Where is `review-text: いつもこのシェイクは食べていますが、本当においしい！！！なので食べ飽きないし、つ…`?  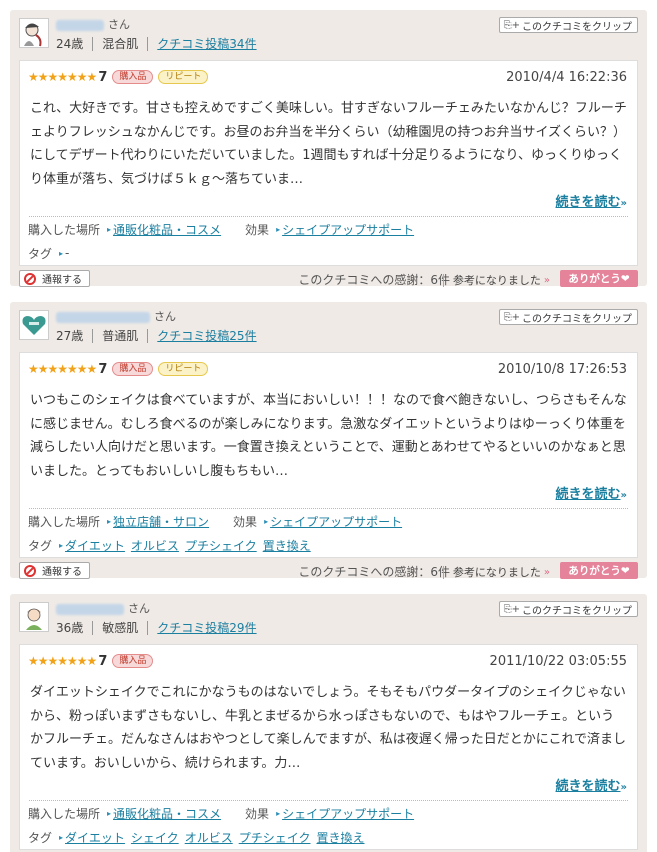
review-text: いつもこのシェイクは食べていますが、本当においしい！！！なので食べ飽きないし、つ… is located at coordinates (328, 436).